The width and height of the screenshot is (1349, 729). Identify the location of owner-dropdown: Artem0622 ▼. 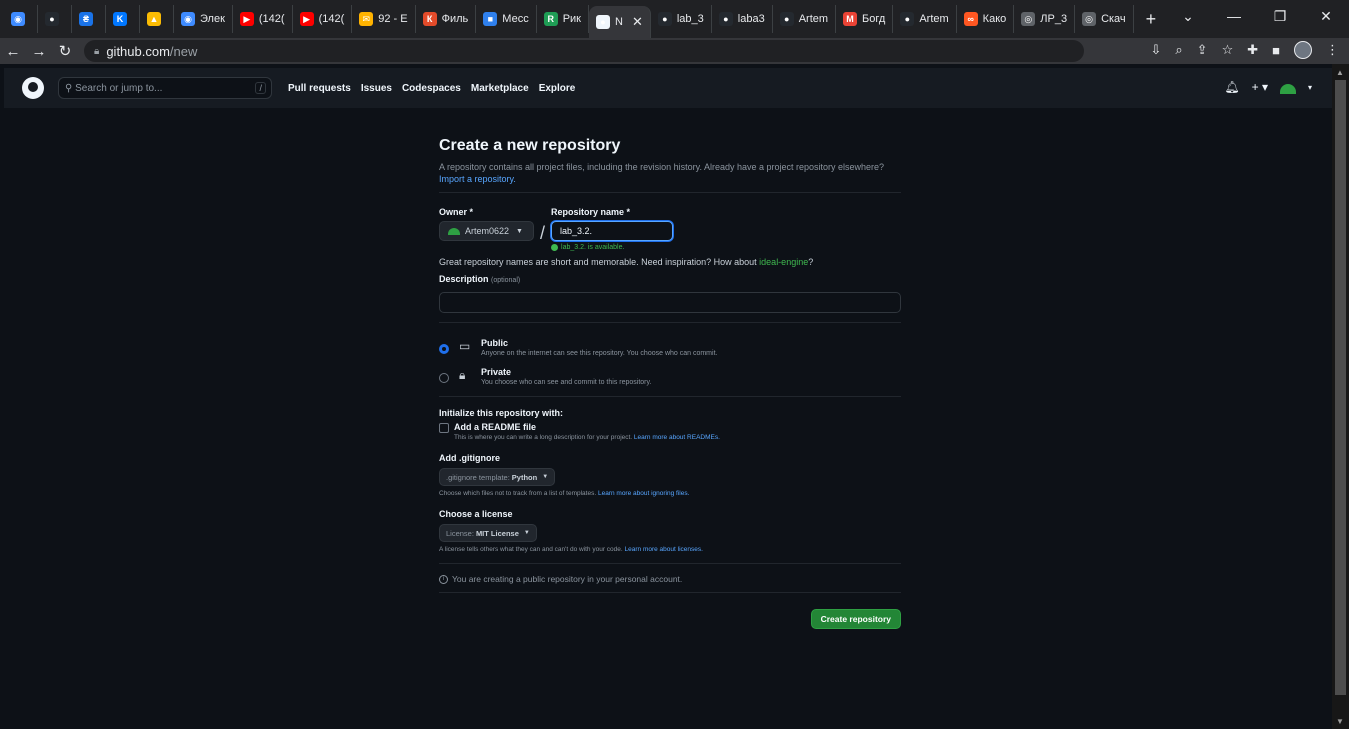
(486, 231).